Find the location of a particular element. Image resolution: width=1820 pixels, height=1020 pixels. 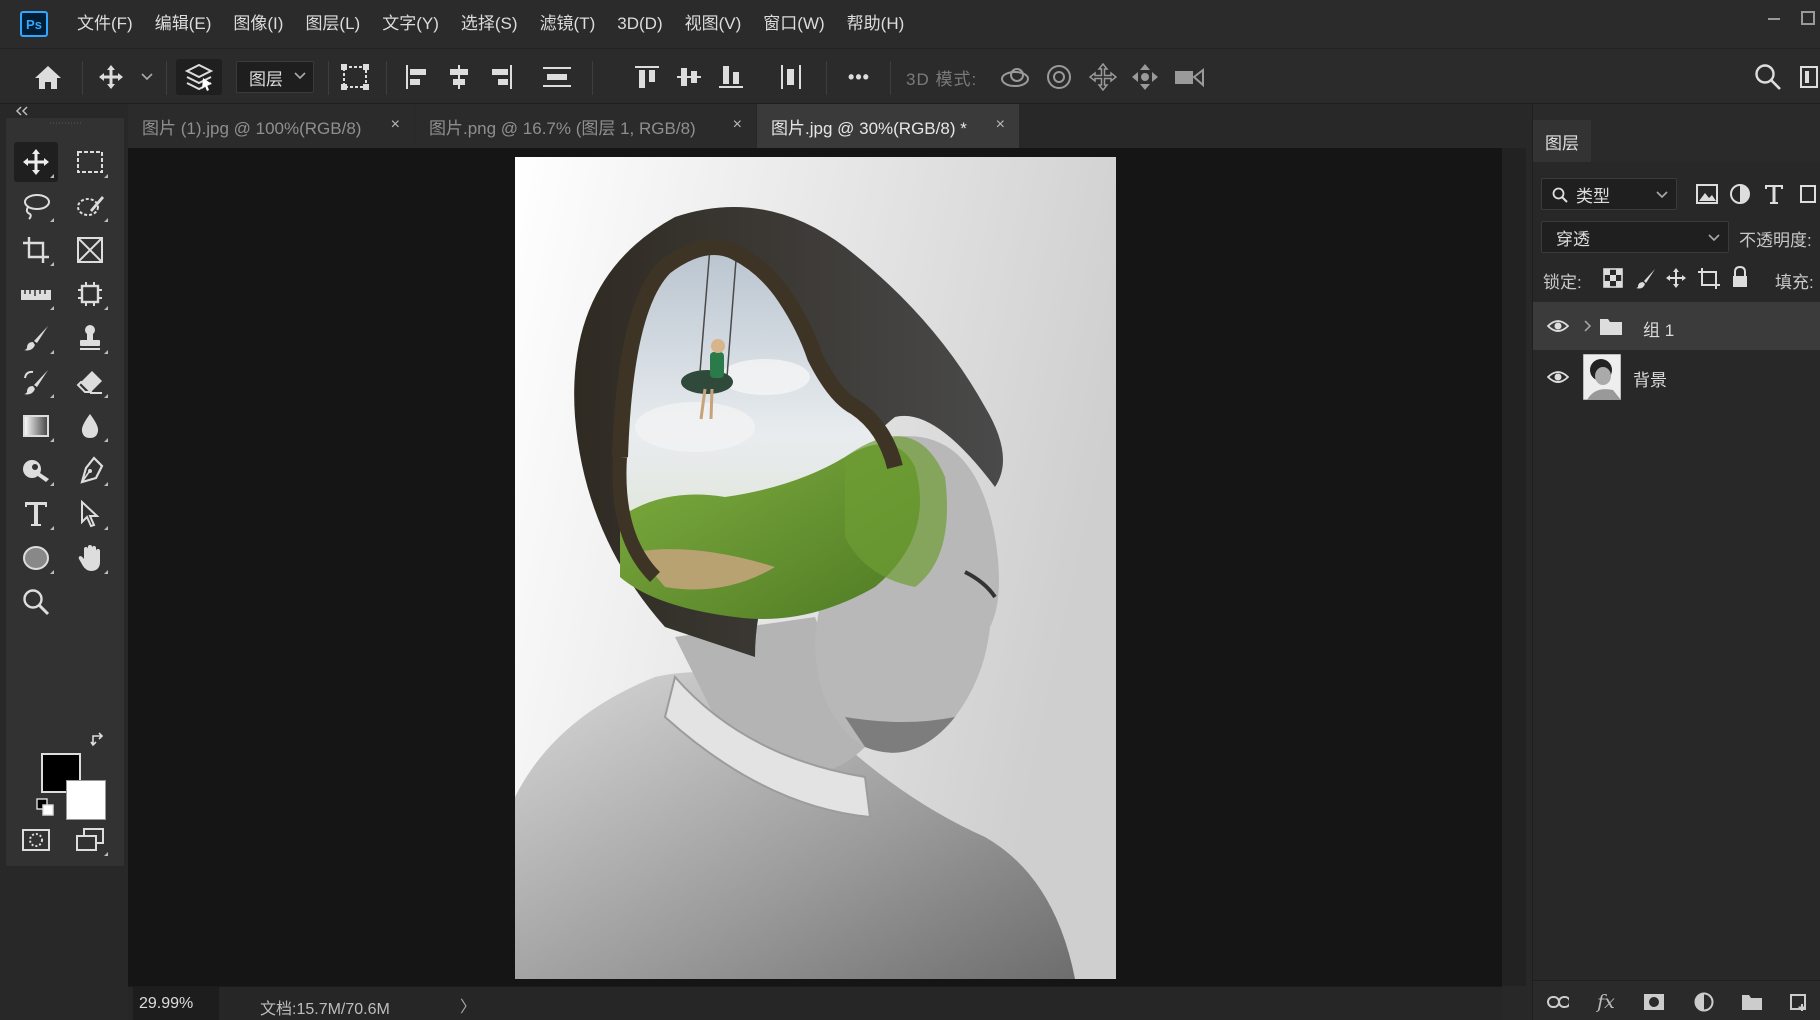

lock-transparent-icon is located at coordinates (1613, 278).